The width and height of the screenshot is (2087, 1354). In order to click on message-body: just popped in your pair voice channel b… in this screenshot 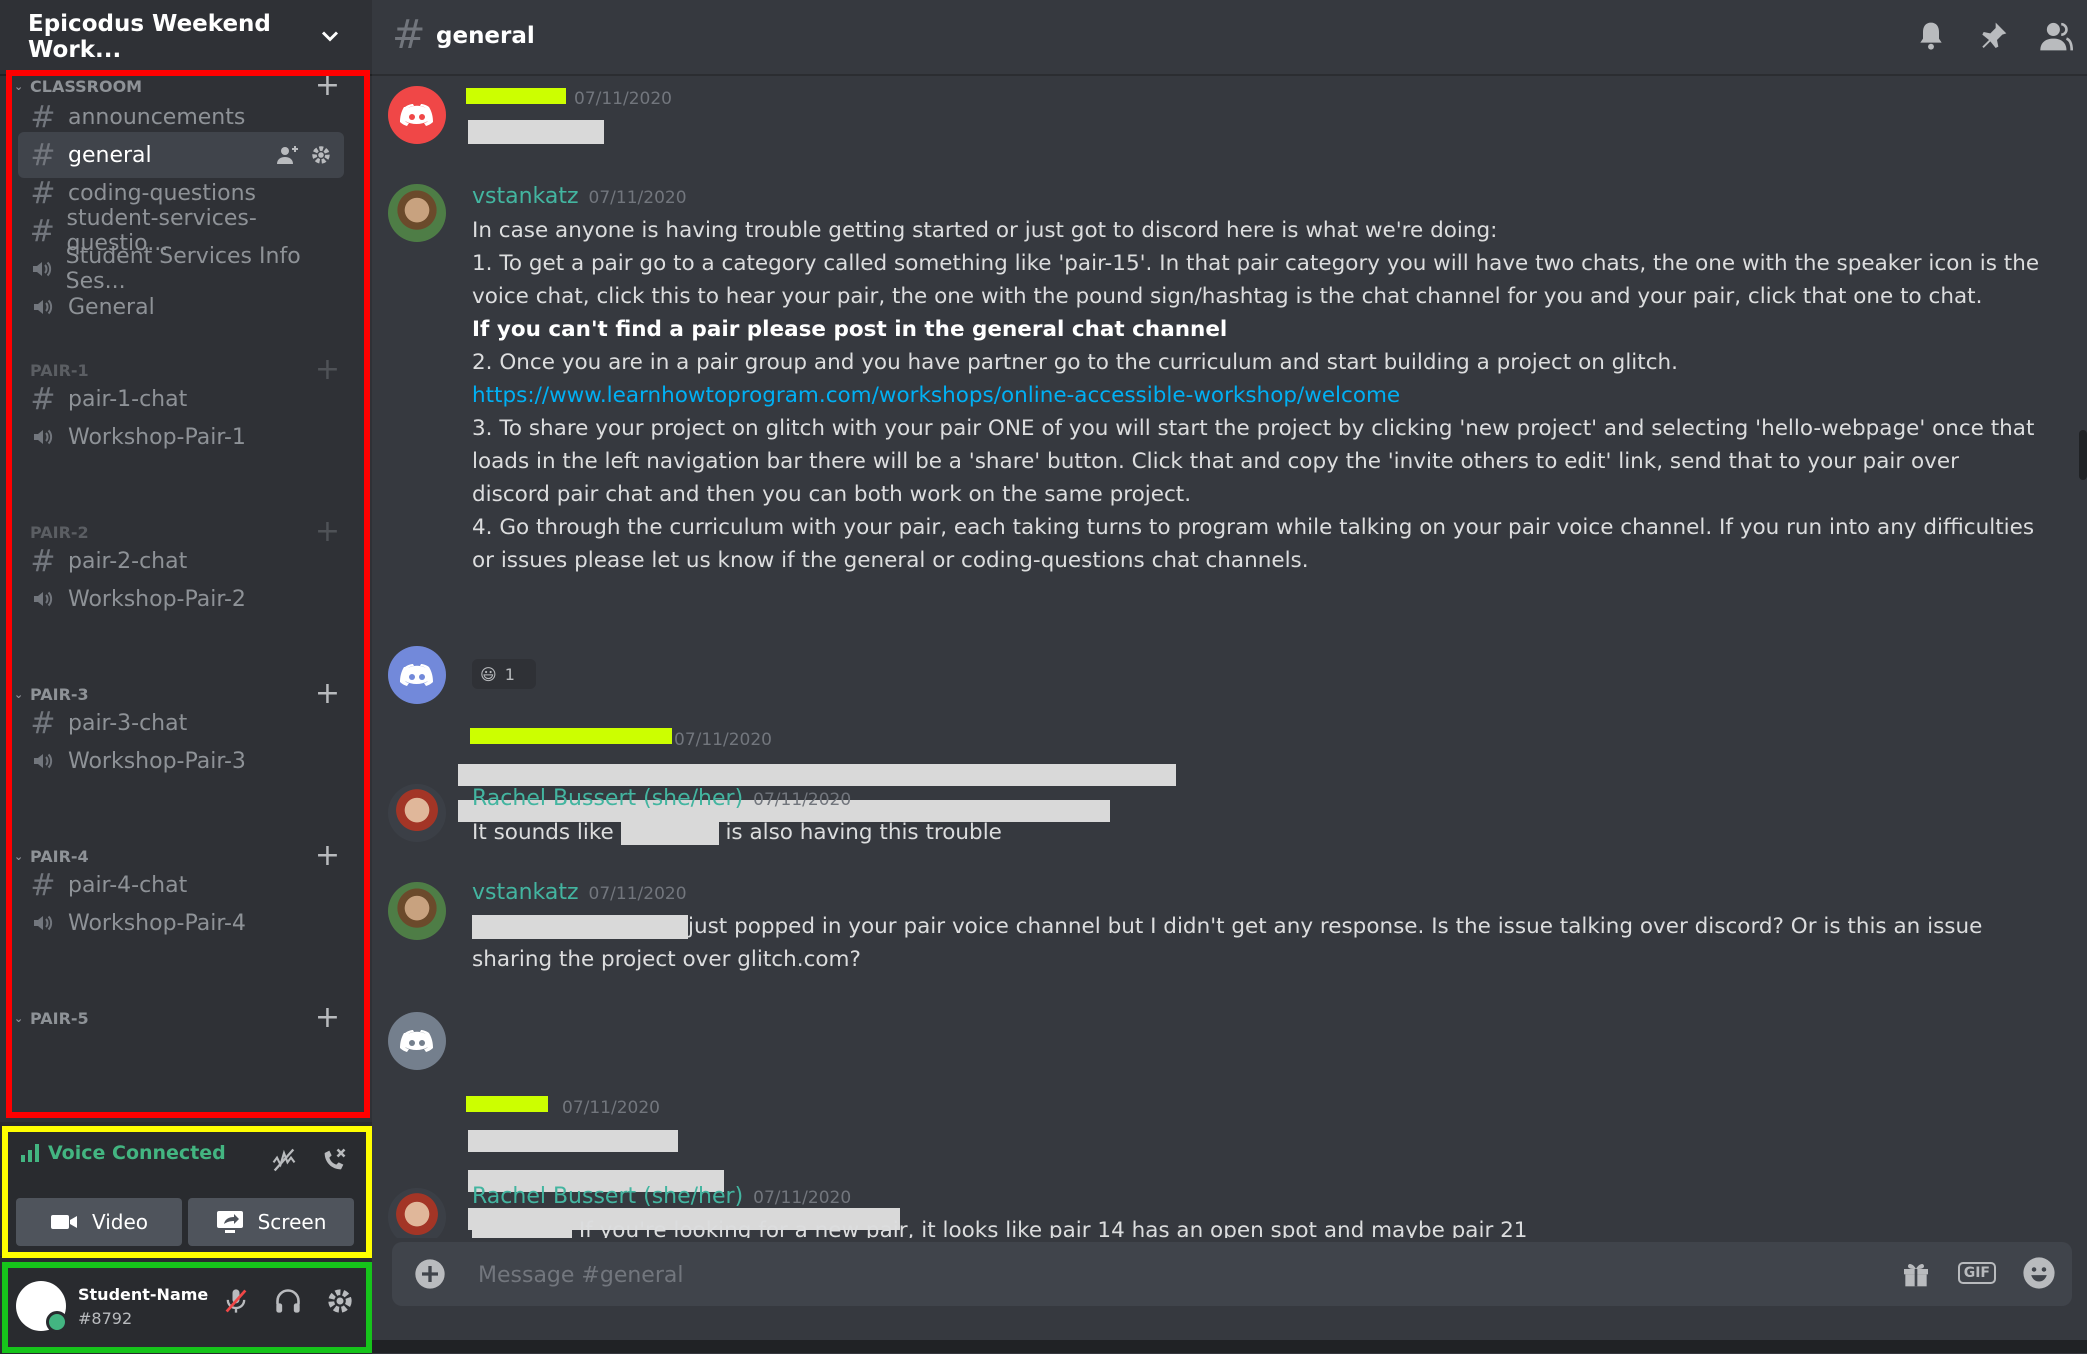, I will do `click(1257, 943)`.